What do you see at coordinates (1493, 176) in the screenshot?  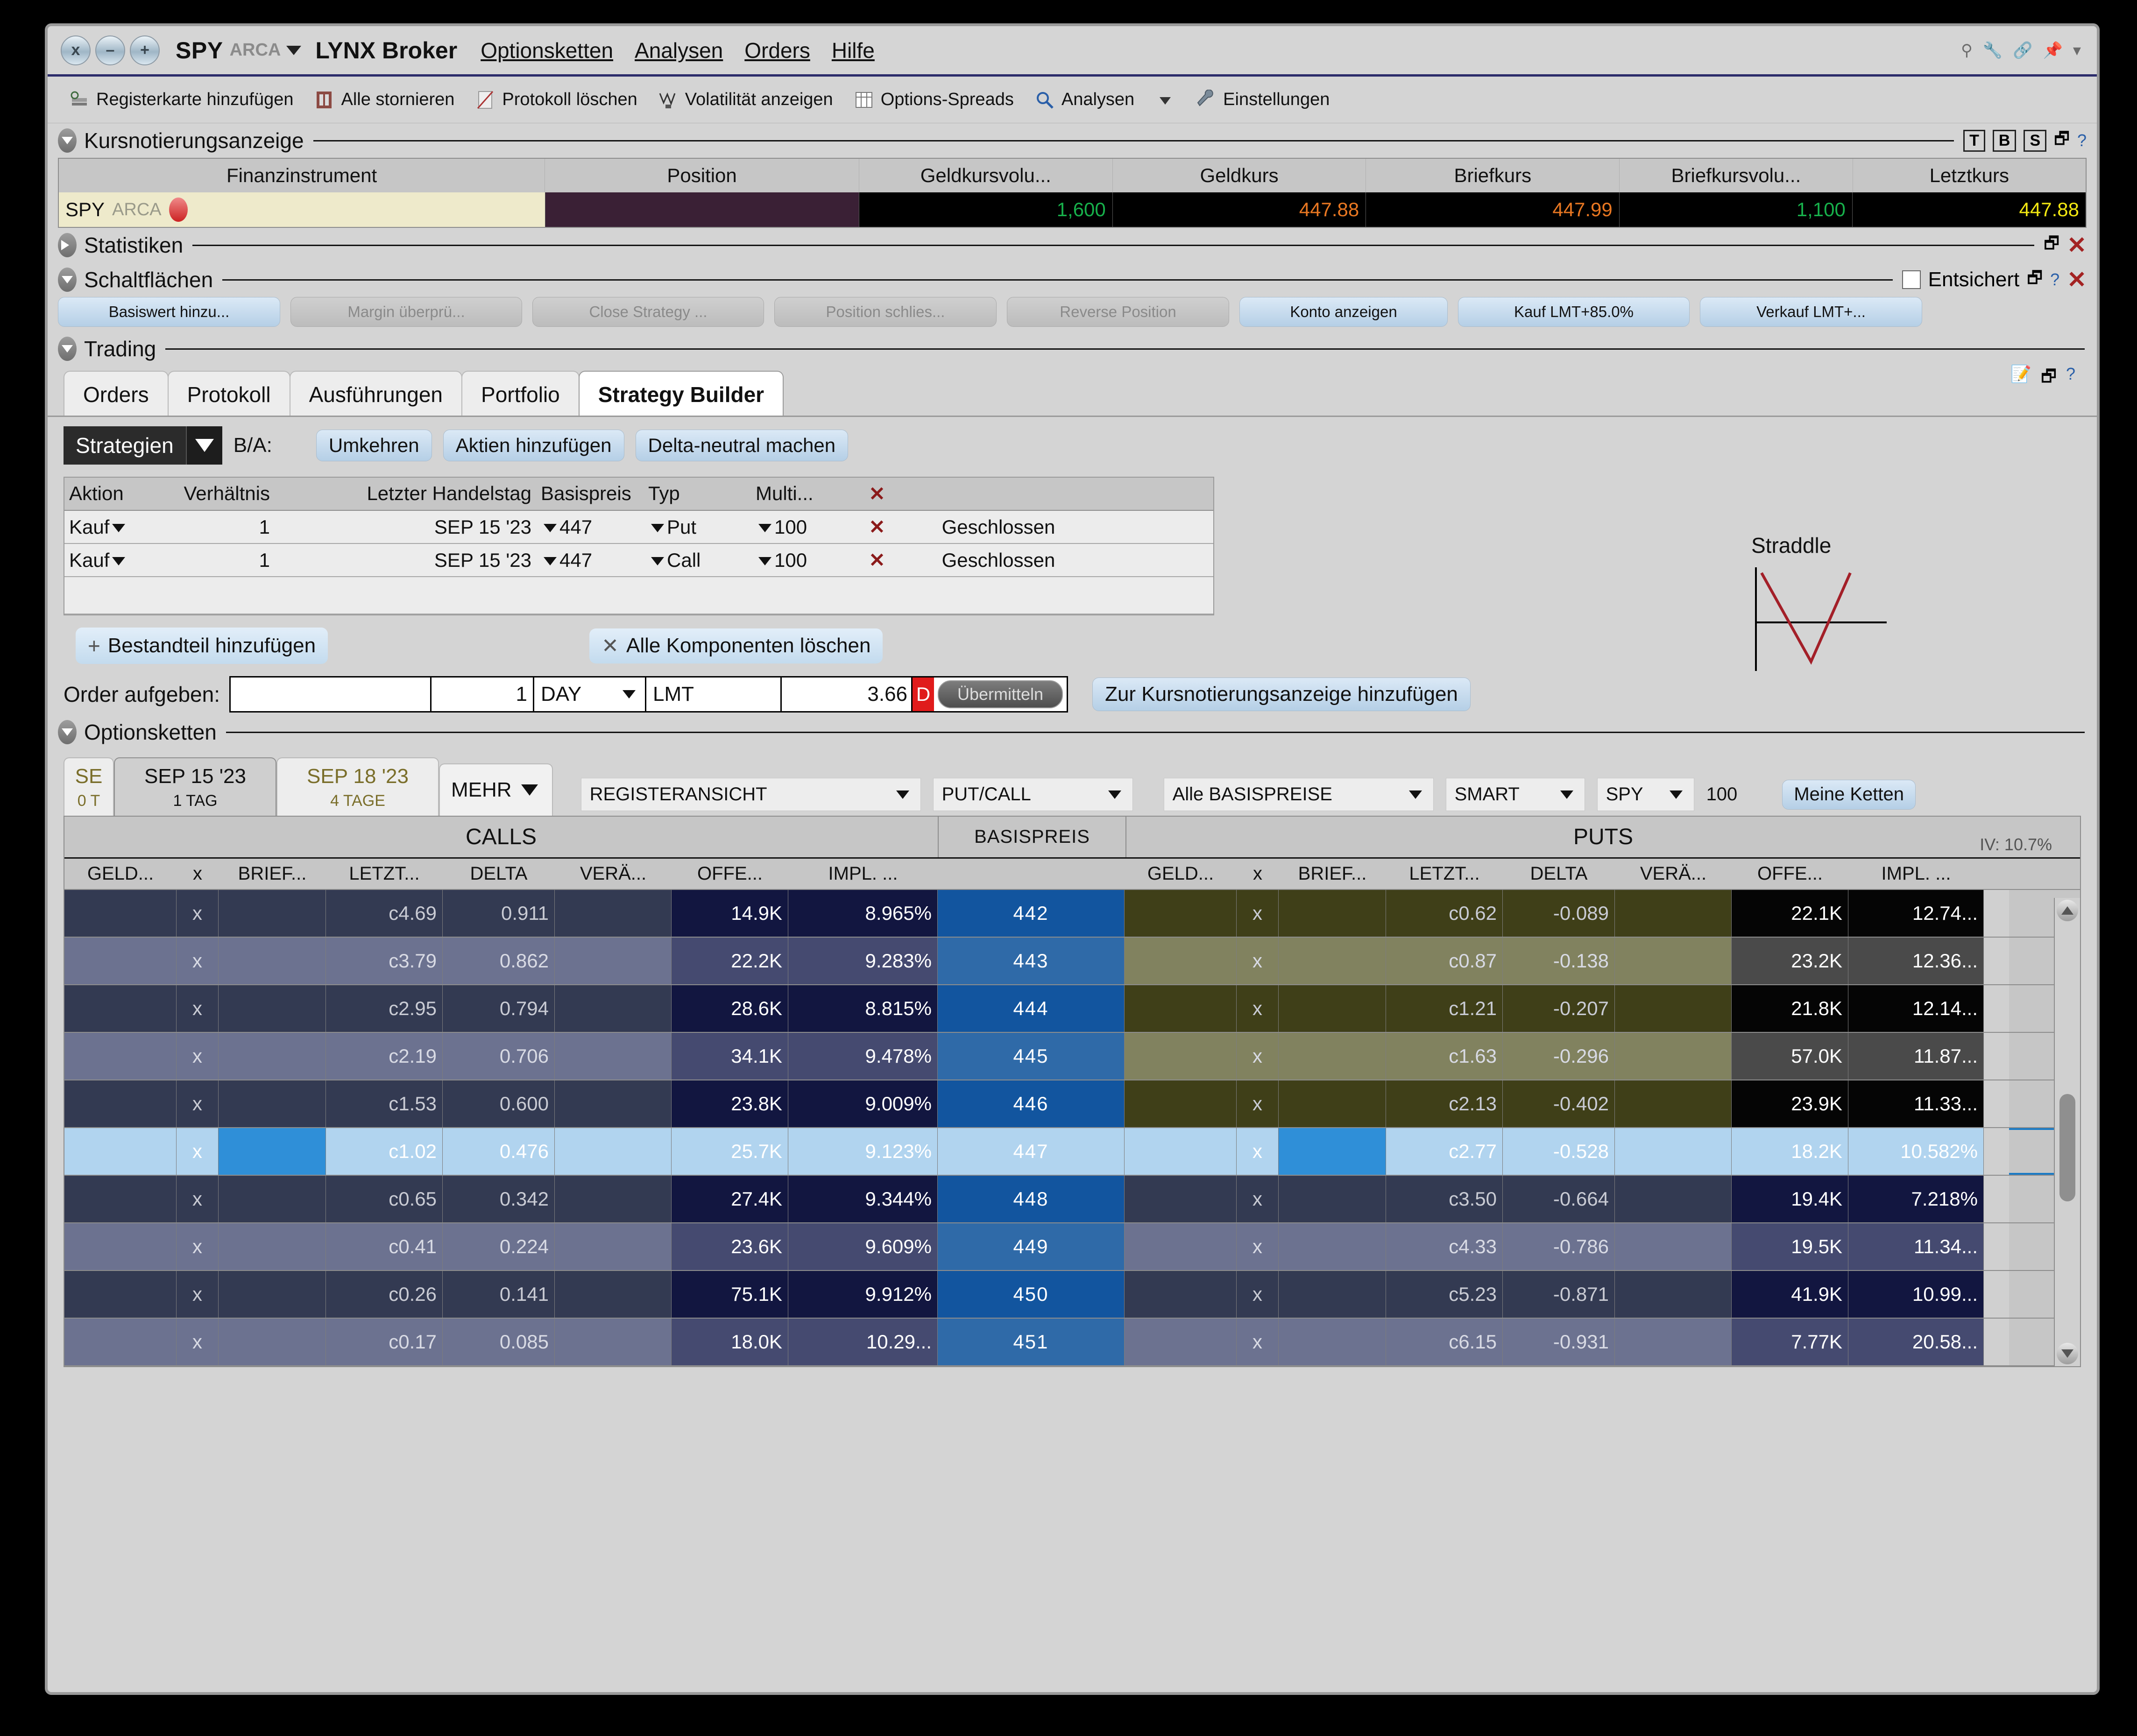 I see `col-ask: Briefkurs` at bounding box center [1493, 176].